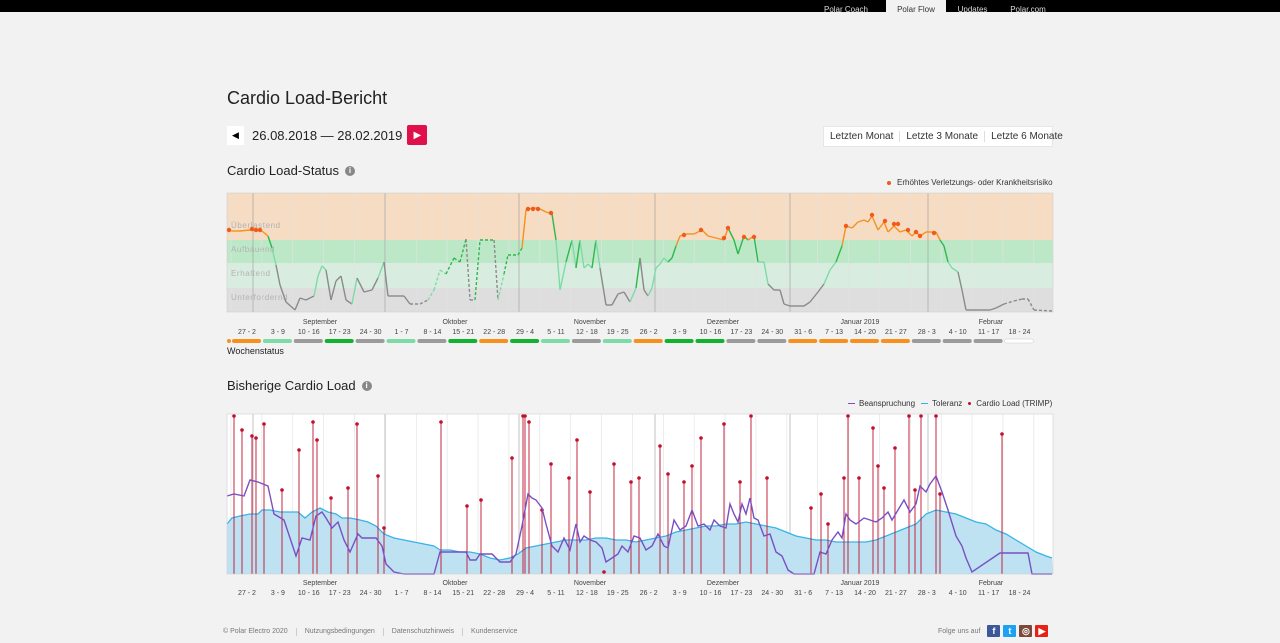  Describe the element at coordinates (525, 593) in the screenshot. I see `history-week-label: 29 - 4` at that location.